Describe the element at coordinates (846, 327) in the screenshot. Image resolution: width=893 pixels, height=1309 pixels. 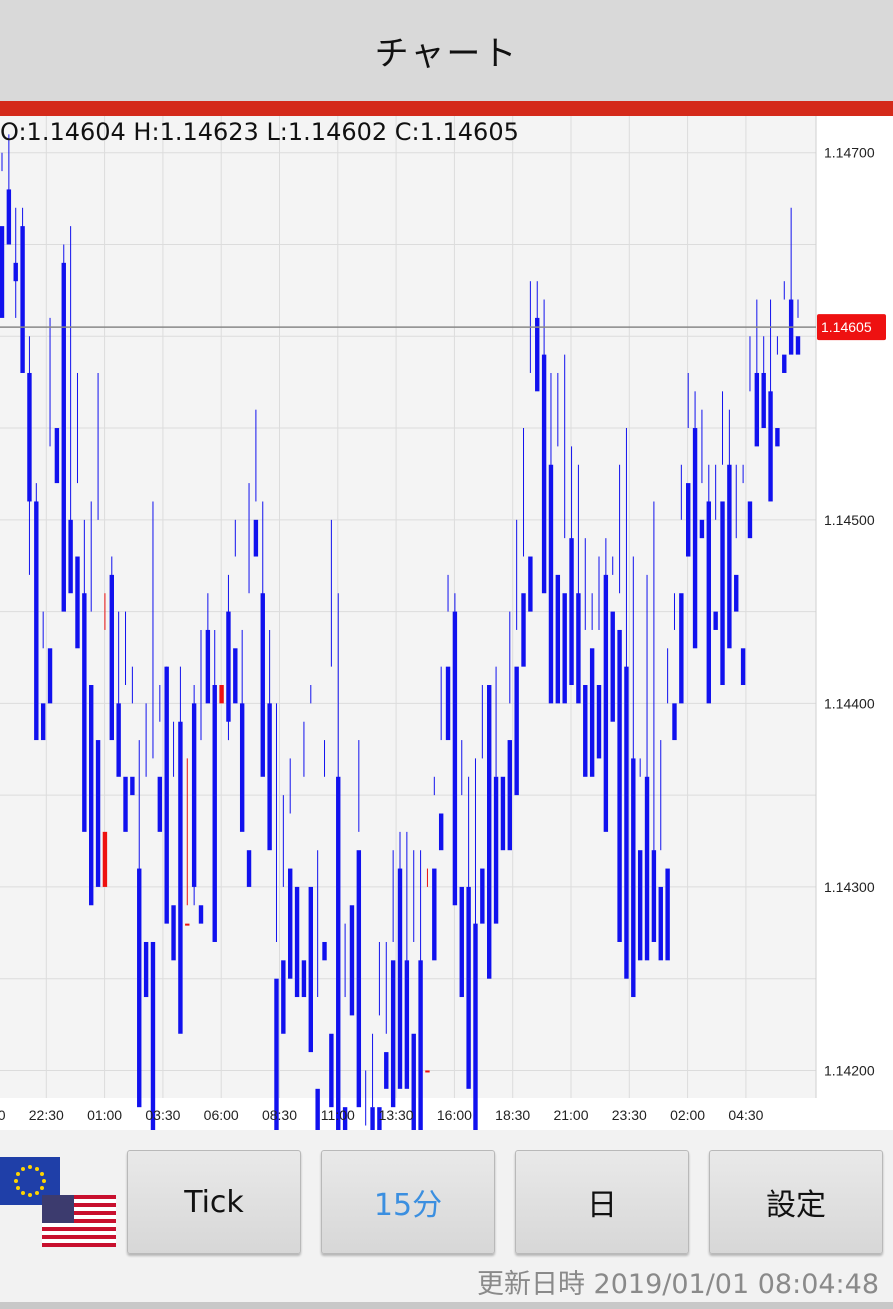
I see `current-price-label: 1.14605` at that location.